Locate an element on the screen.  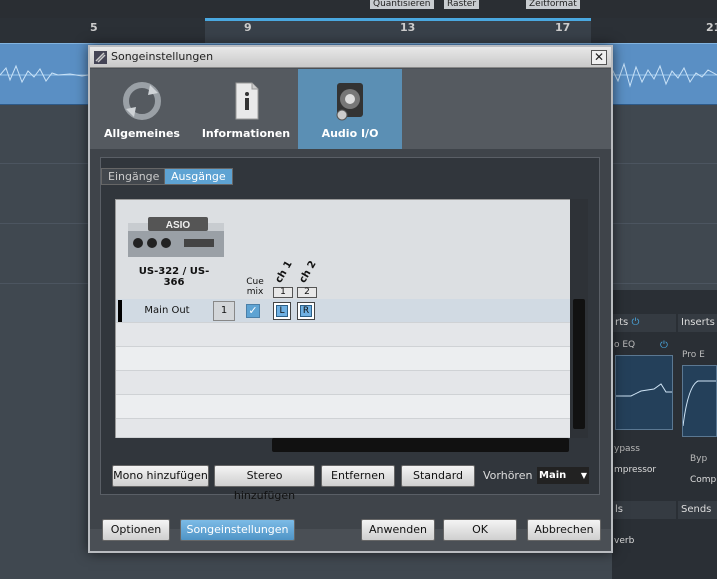
ruler-mark: 21 is located at coordinates (711, 27).